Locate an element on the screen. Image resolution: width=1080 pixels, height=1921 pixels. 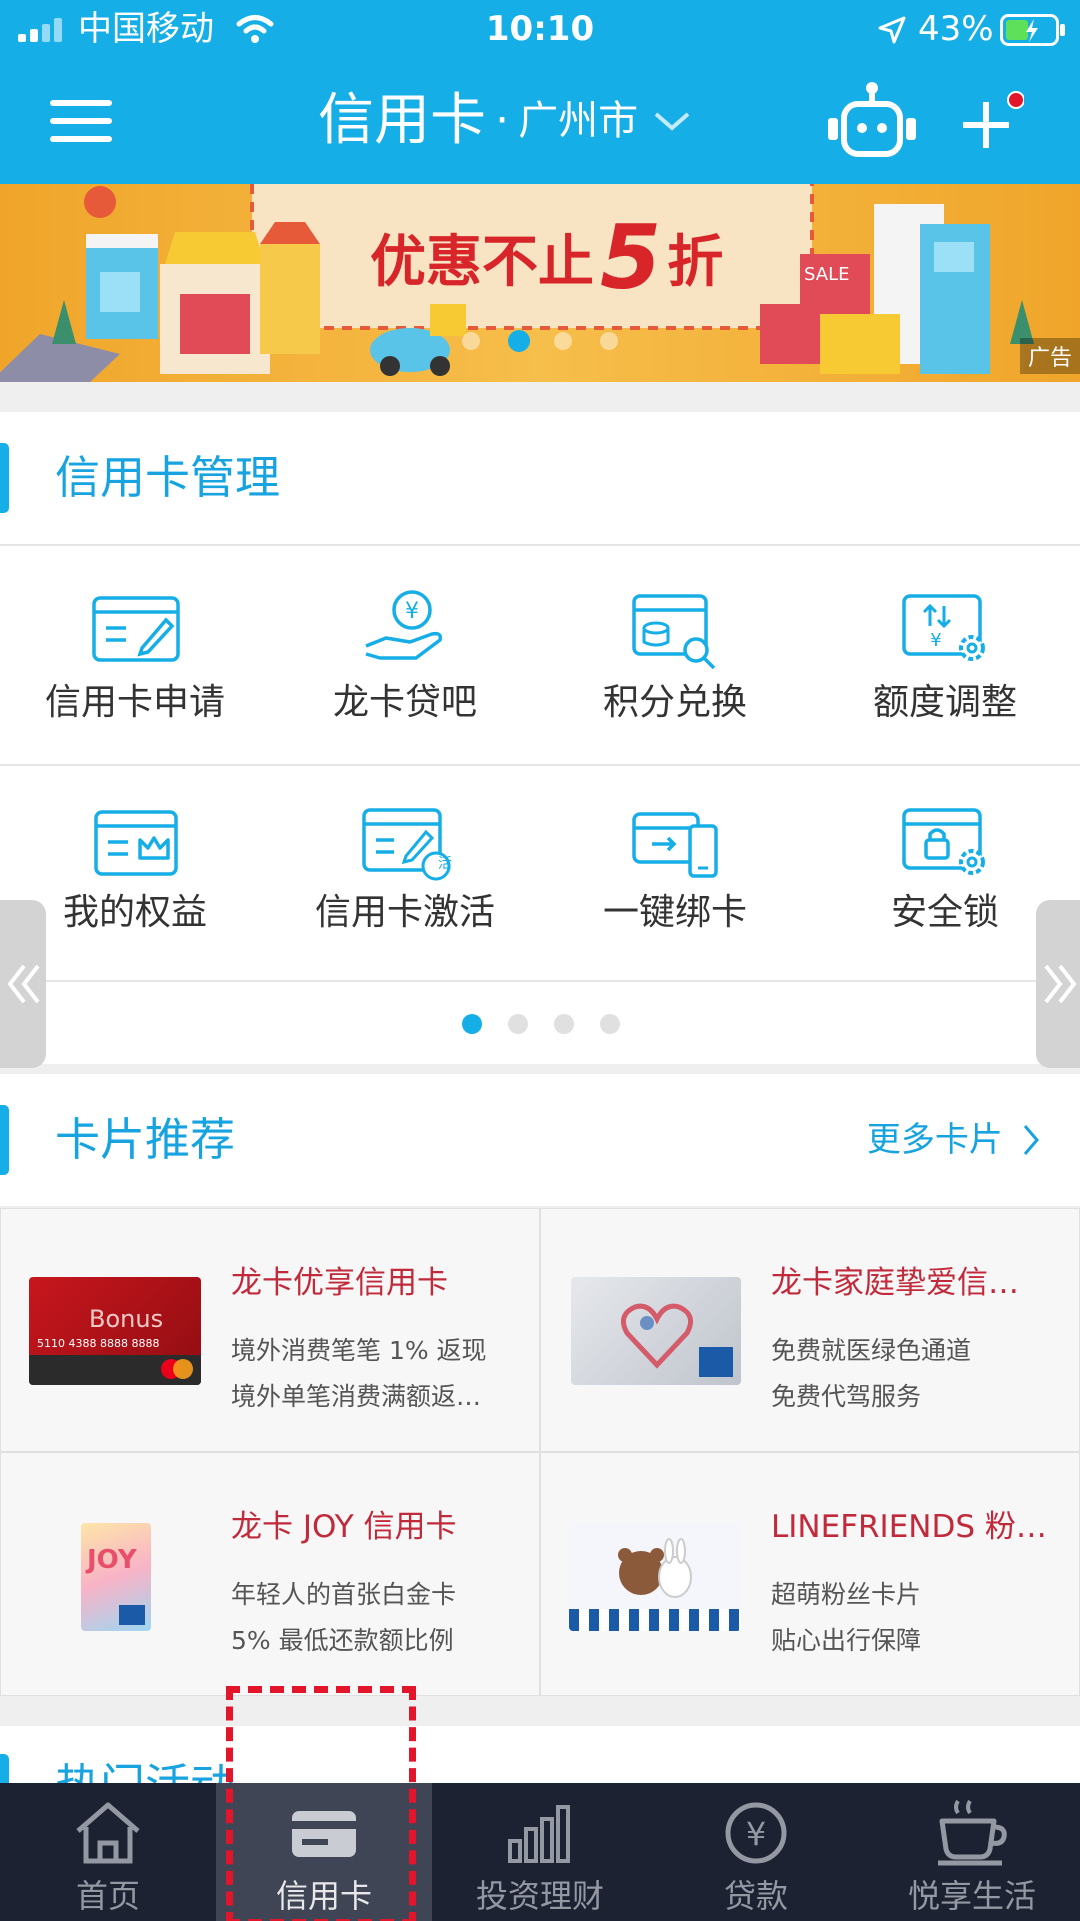
grid-item-activate: 活 信用卡激活 is located at coordinates (405, 866).